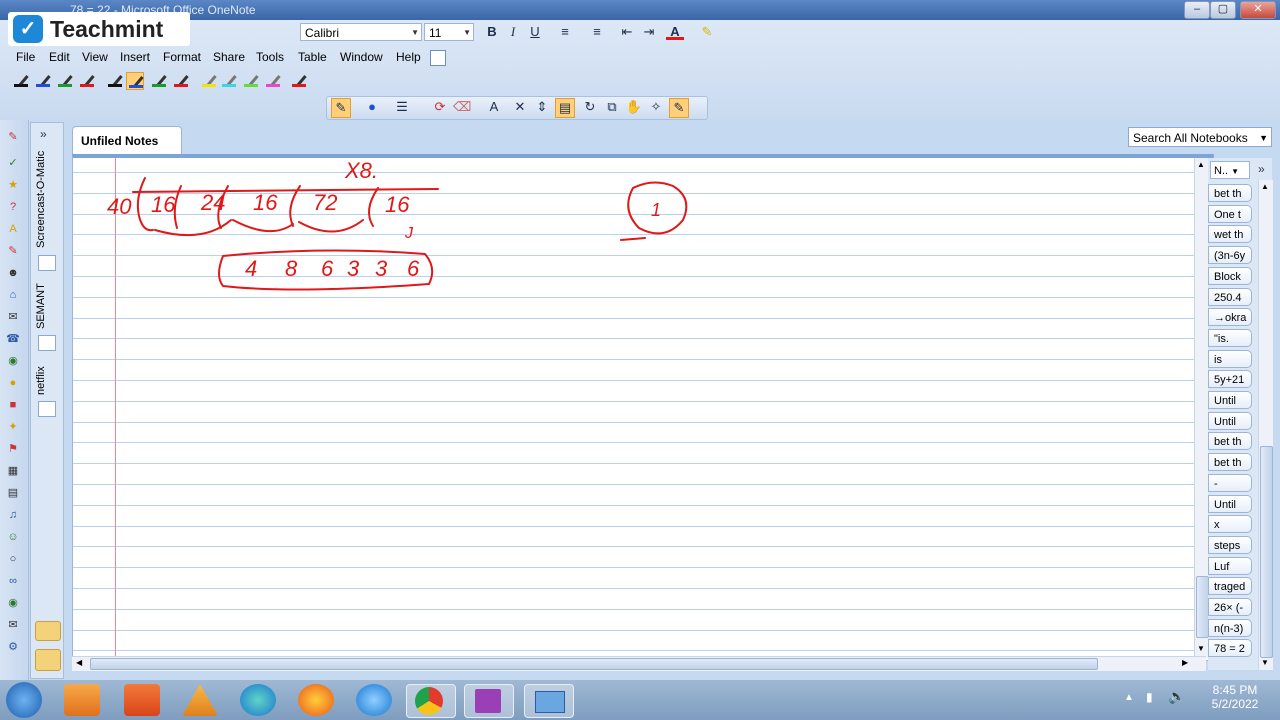  Describe the element at coordinates (1197, 10) in the screenshot. I see `minimize-button: –` at that location.